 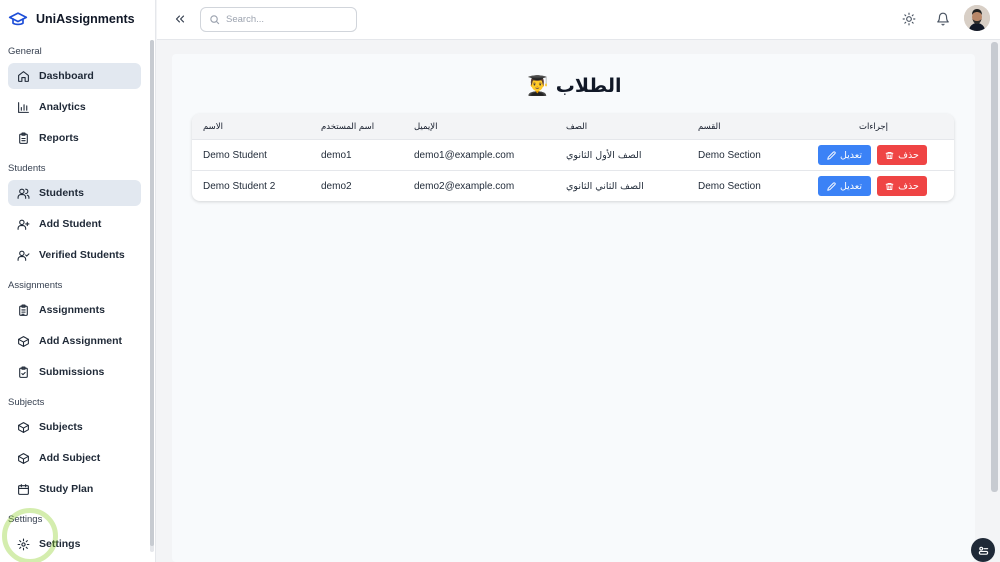 I want to click on sidebar-item-add-student: Add Student, so click(x=74, y=224).